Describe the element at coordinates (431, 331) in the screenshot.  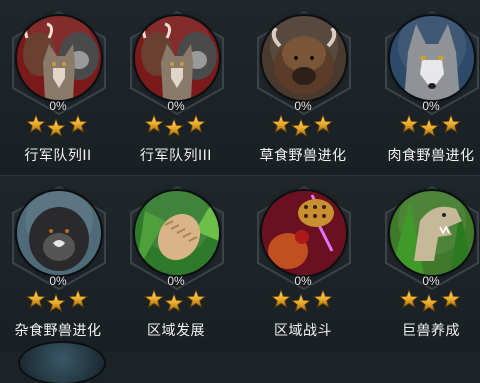
I see `research-label: 巨兽养成` at that location.